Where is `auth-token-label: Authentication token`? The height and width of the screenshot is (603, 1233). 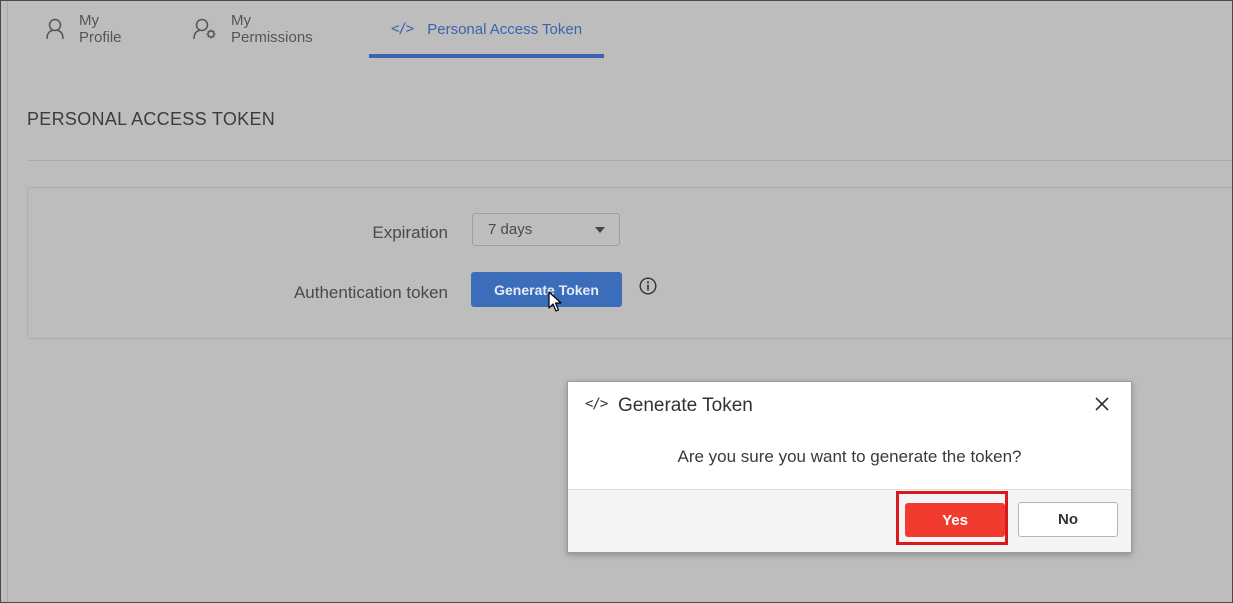 auth-token-label: Authentication token is located at coordinates (370, 292).